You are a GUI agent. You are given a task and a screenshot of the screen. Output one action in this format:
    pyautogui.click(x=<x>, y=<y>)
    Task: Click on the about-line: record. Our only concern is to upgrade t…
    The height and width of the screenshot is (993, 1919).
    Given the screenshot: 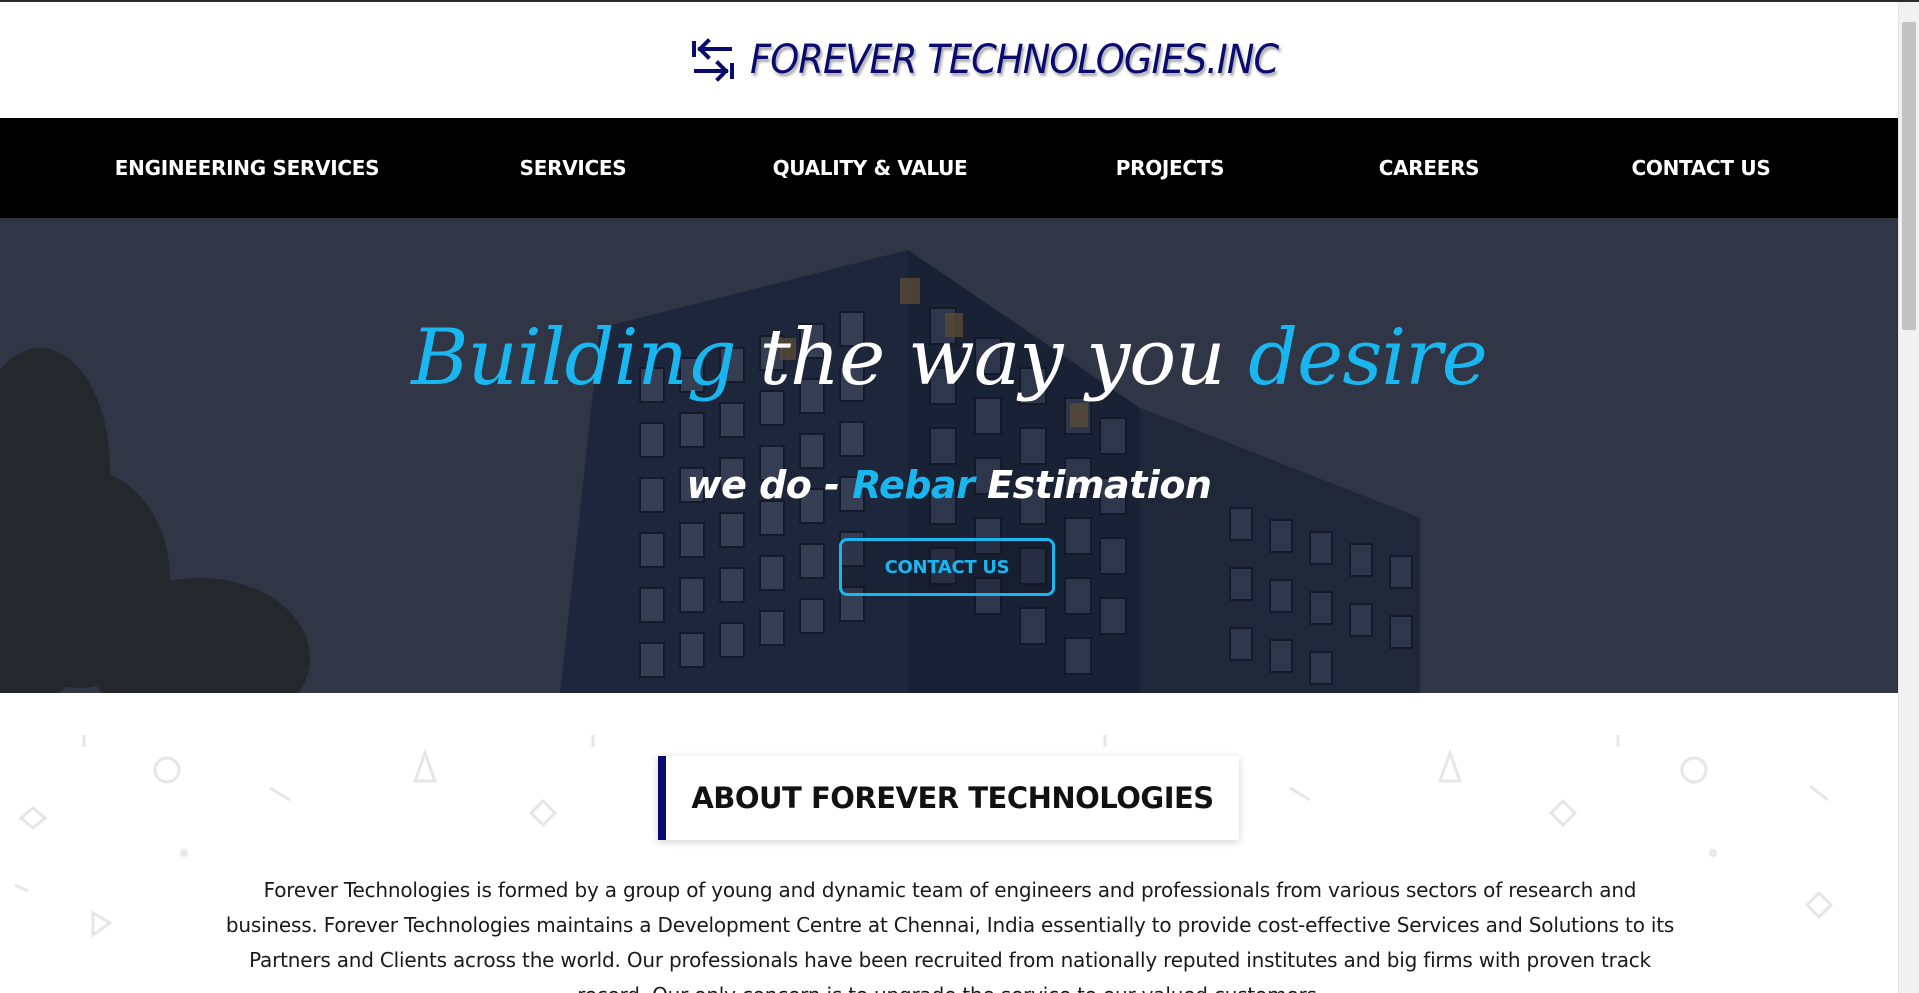 What is the action you would take?
    pyautogui.click(x=950, y=985)
    